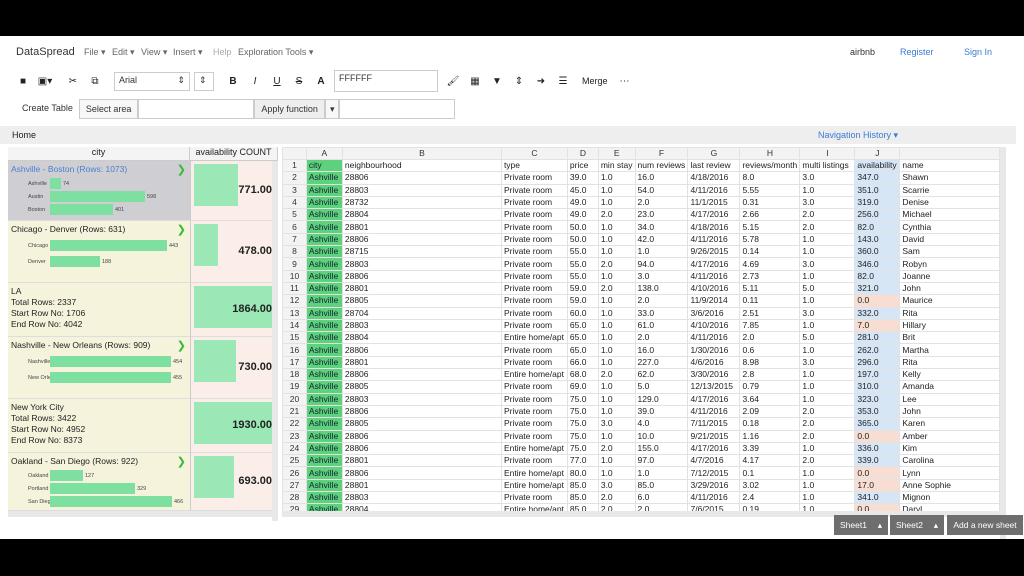 The width and height of the screenshot is (1024, 576). I want to click on cell: David, so click(949, 239).